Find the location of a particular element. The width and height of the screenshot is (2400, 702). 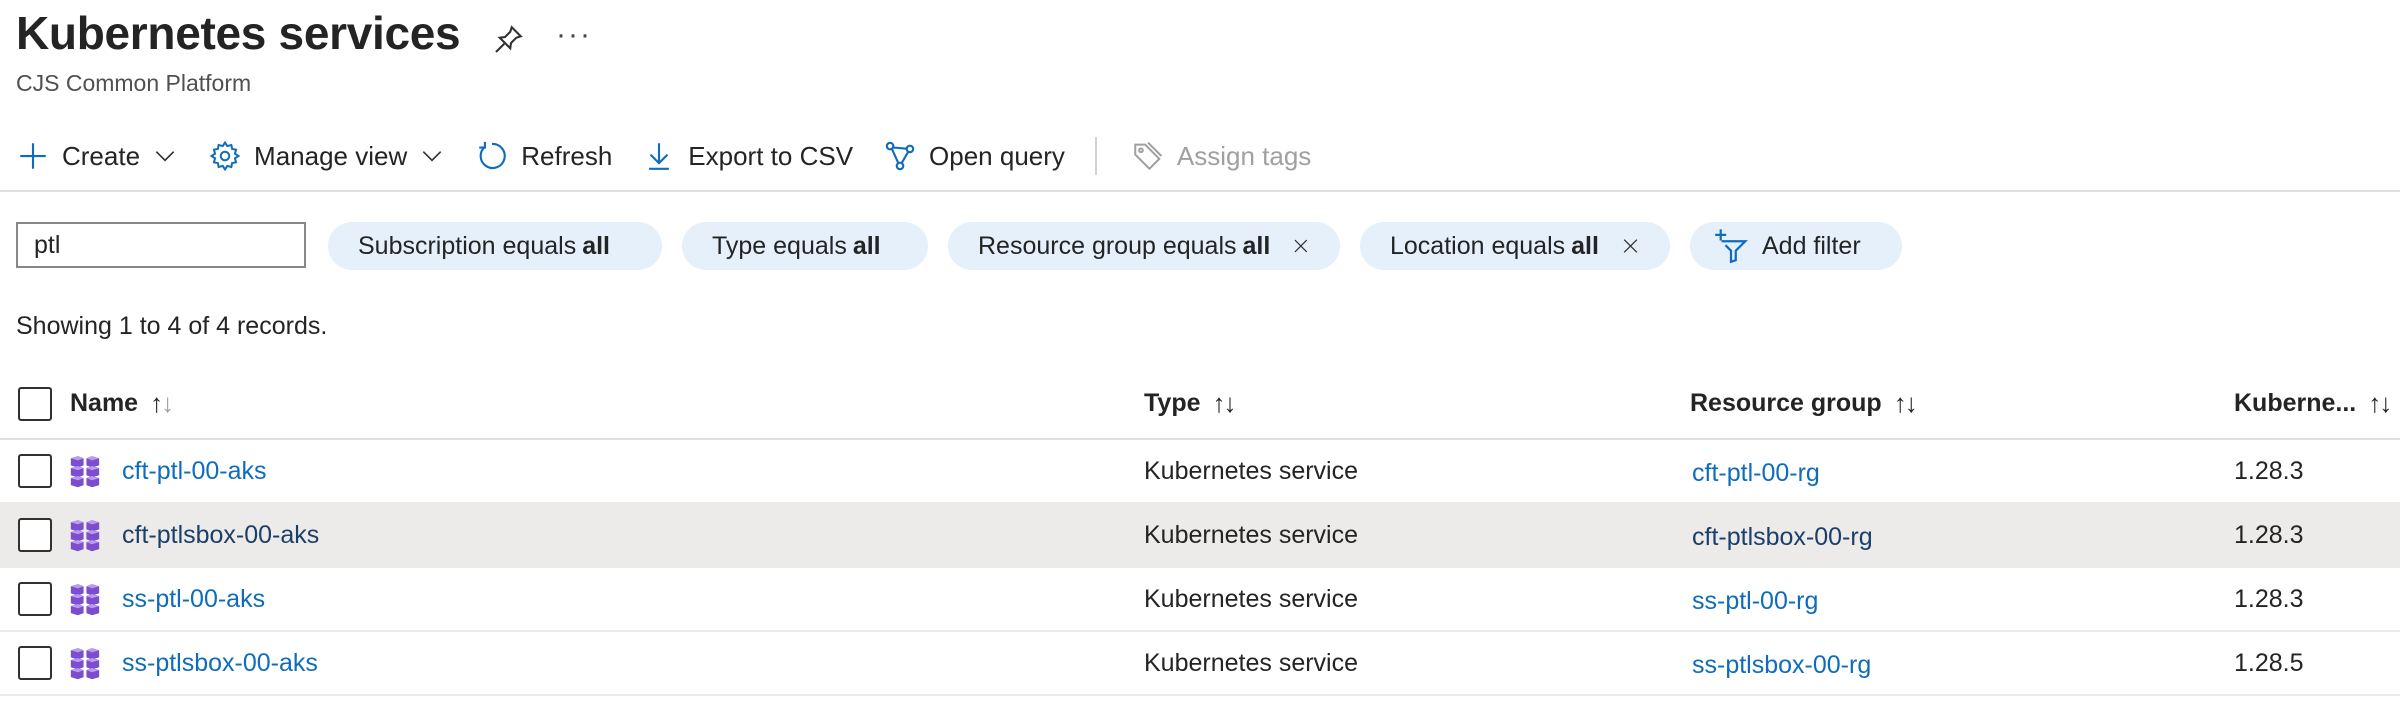

column-header-resource-group: Resource group ↑↓ is located at coordinates (1804, 403).